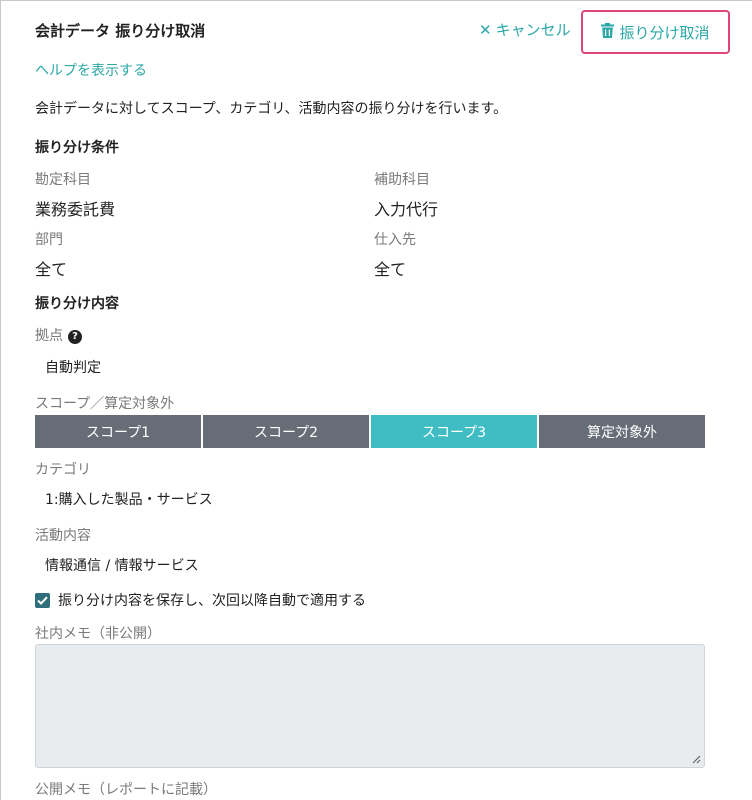  What do you see at coordinates (49, 240) in the screenshot?
I see `department-label: 部門` at bounding box center [49, 240].